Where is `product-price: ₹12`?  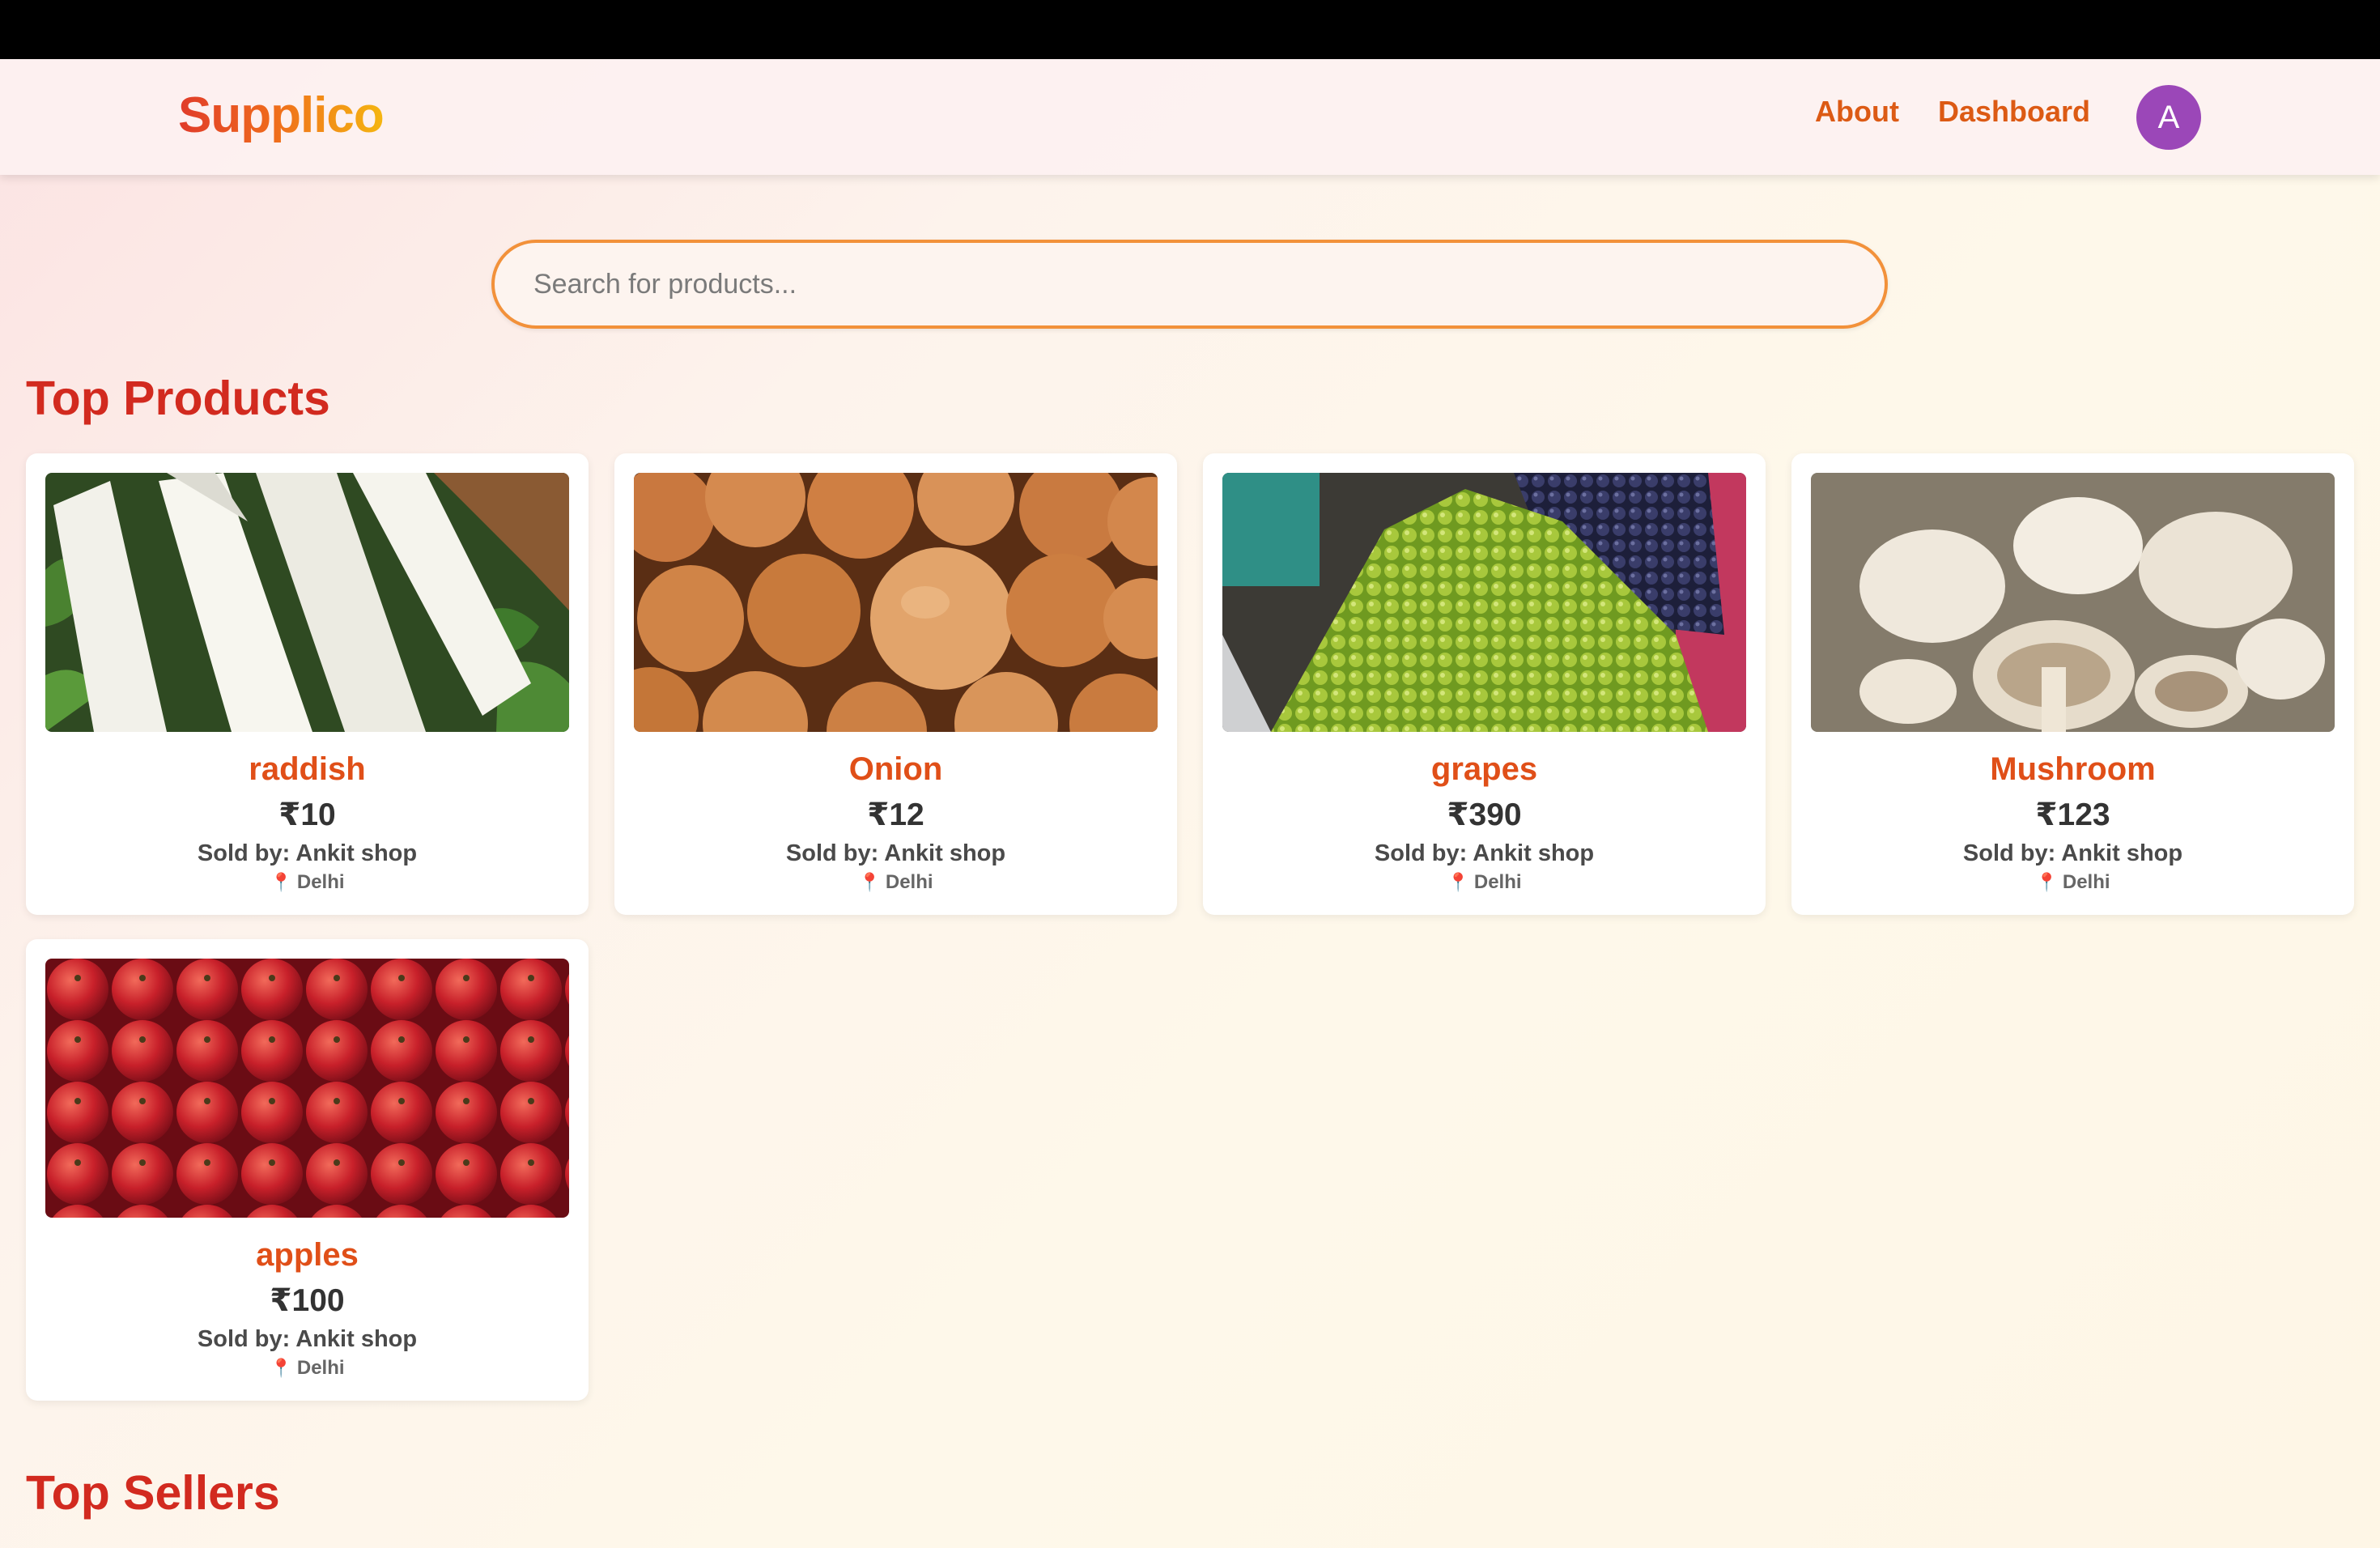
product-price: ₹12 is located at coordinates (895, 814).